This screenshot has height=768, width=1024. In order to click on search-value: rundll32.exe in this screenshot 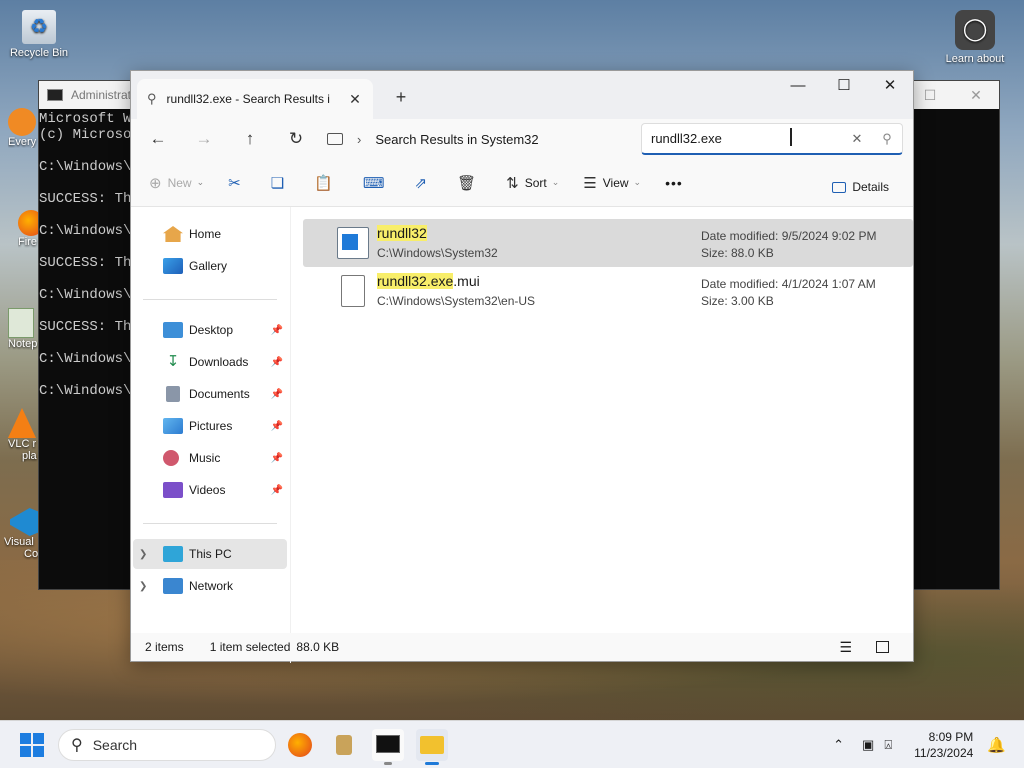, I will do `click(686, 138)`.